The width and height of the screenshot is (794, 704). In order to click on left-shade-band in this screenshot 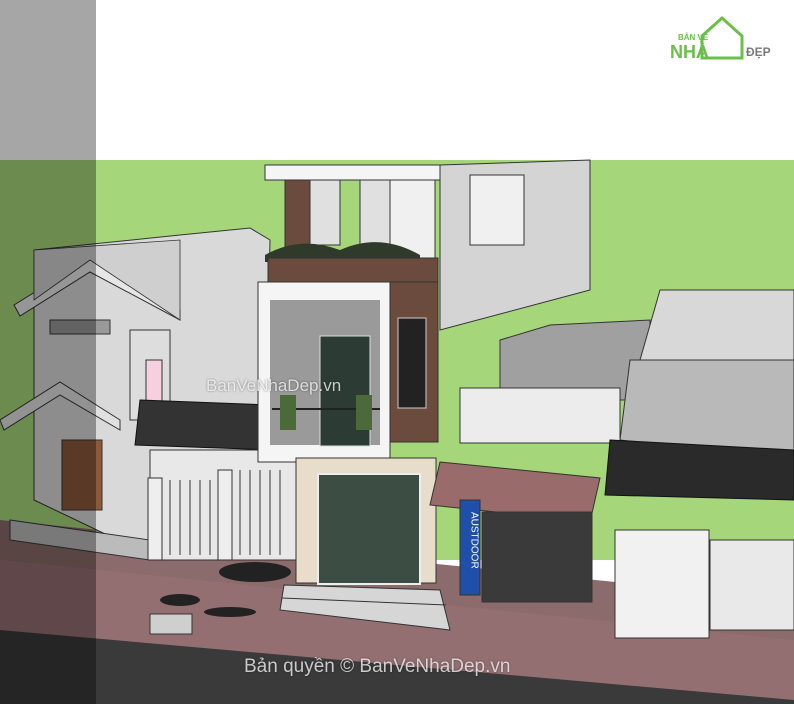, I will do `click(48, 352)`.